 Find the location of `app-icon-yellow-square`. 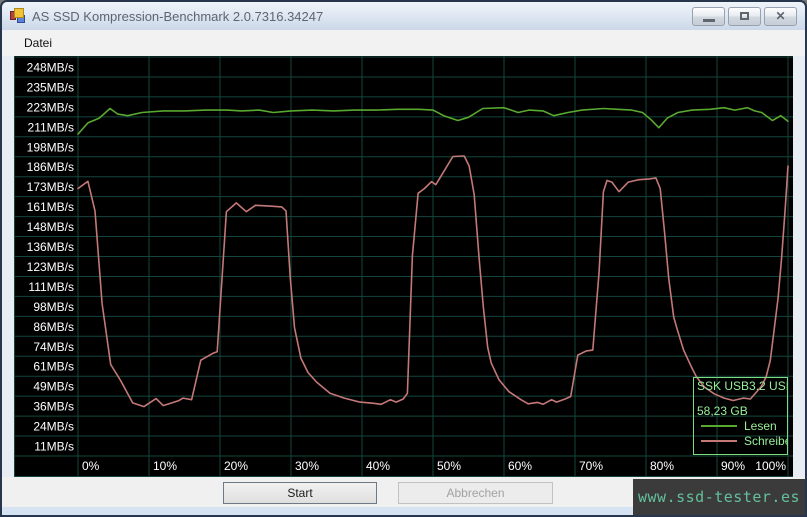

app-icon-yellow-square is located at coordinates (19, 13).